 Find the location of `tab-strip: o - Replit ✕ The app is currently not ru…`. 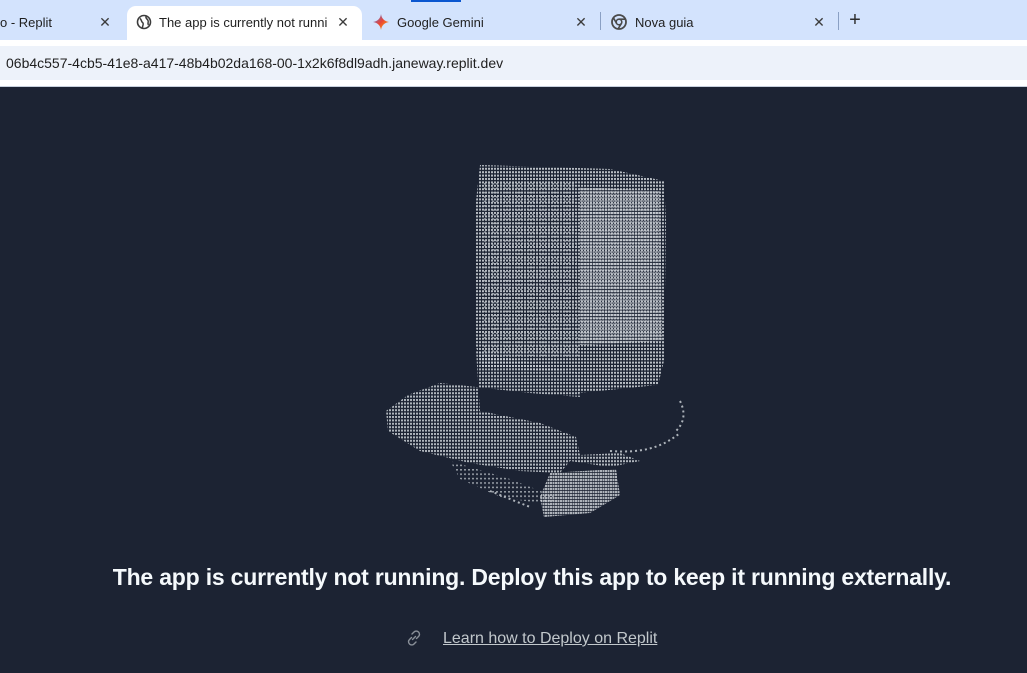

tab-strip: o - Replit ✕ The app is currently not ru… is located at coordinates (513, 20).